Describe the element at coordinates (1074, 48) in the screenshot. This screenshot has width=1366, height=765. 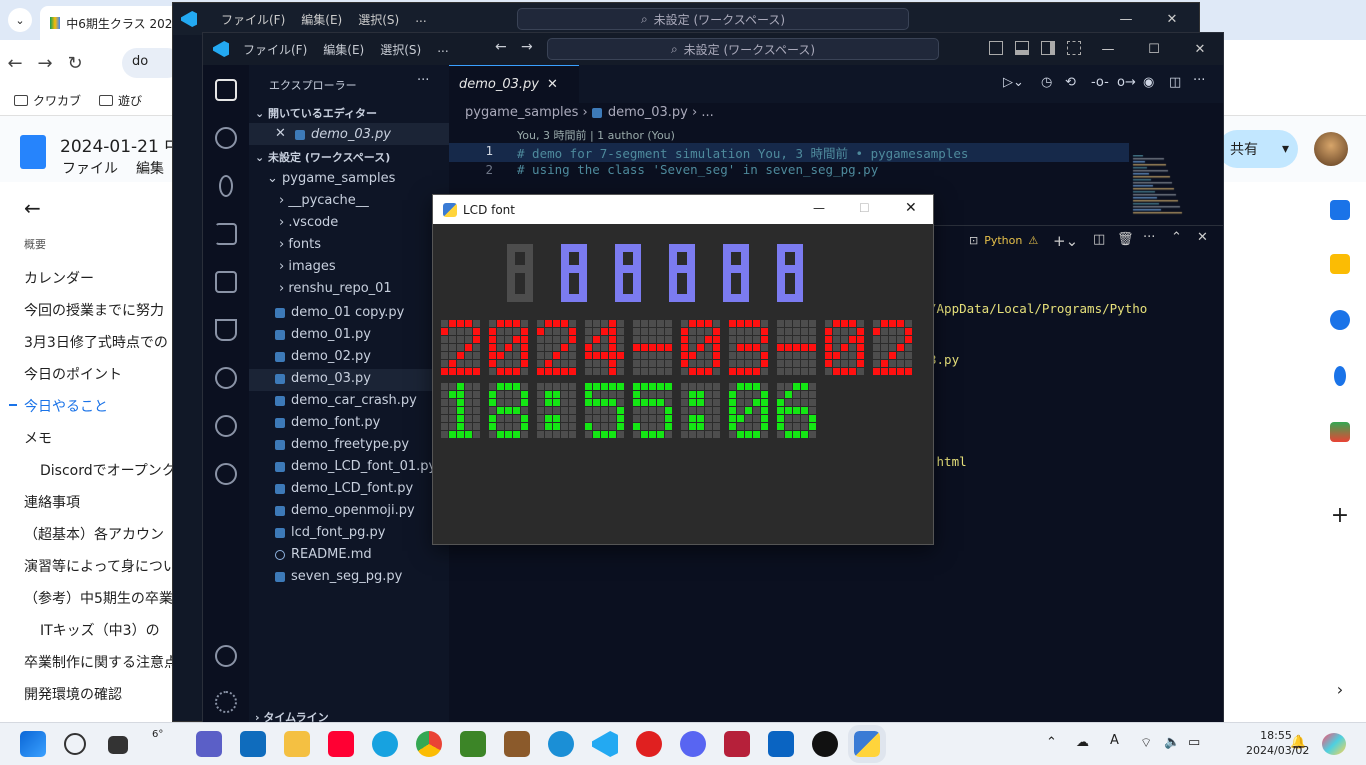
I see `customize-layout-icon` at that location.